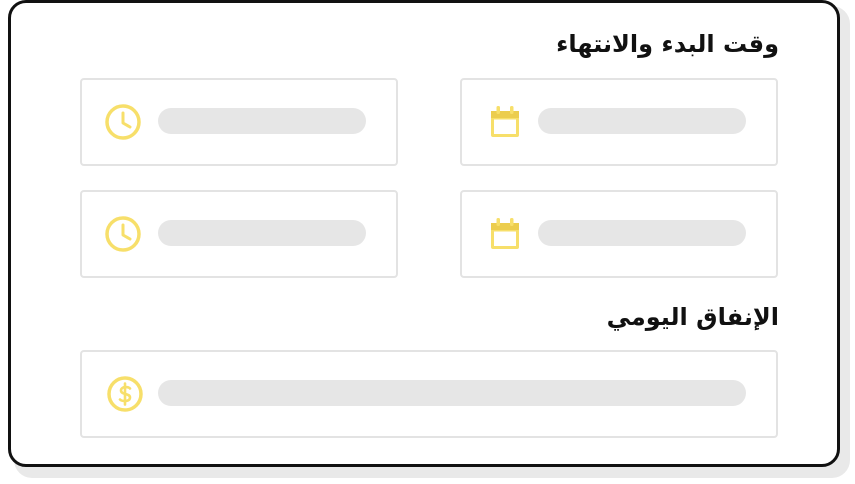 Image resolution: width=855 pixels, height=484 pixels. Describe the element at coordinates (642, 121) in the screenshot. I see `start-date-placeholder-bar` at that location.